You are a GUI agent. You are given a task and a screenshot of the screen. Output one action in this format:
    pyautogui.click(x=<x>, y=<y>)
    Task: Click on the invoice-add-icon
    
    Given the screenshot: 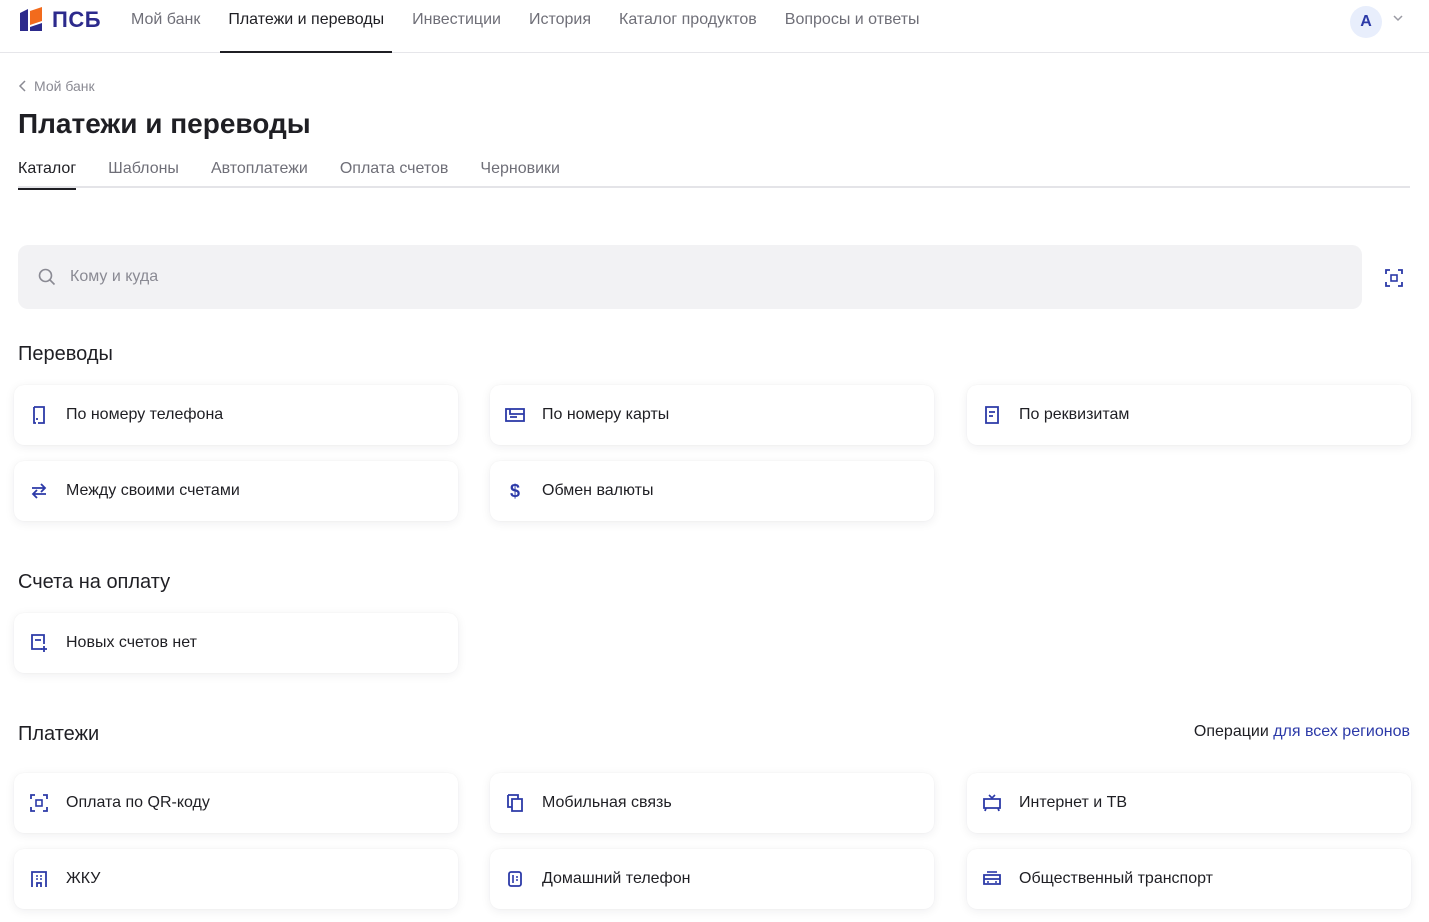 What is the action you would take?
    pyautogui.click(x=39, y=643)
    